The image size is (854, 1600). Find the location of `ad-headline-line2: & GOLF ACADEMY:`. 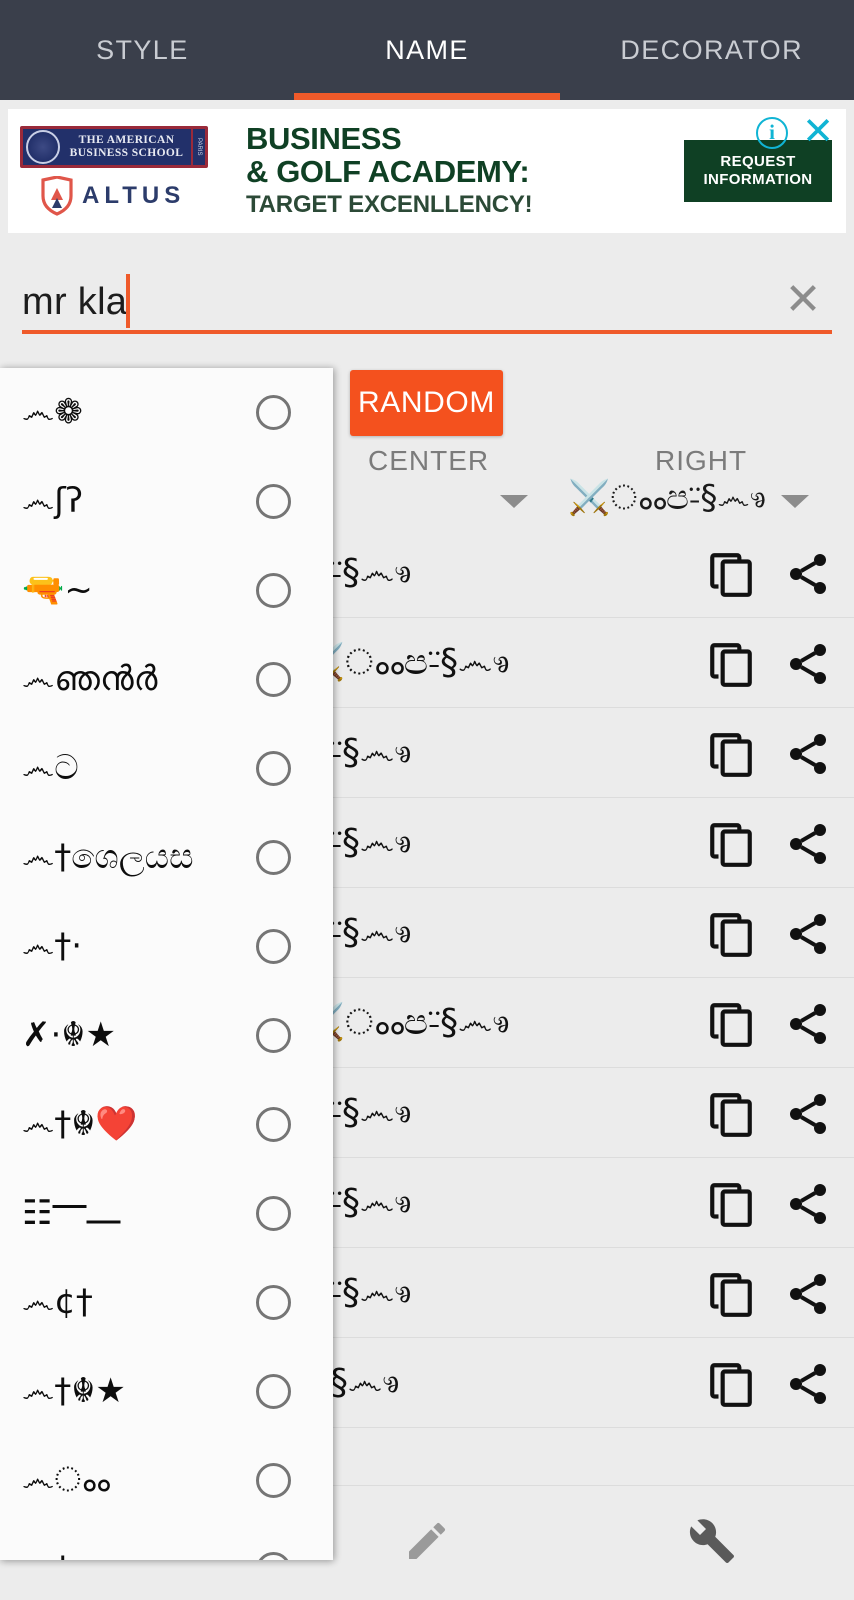

ad-headline-line2: & GOLF ACADEMY: is located at coordinates (388, 171).